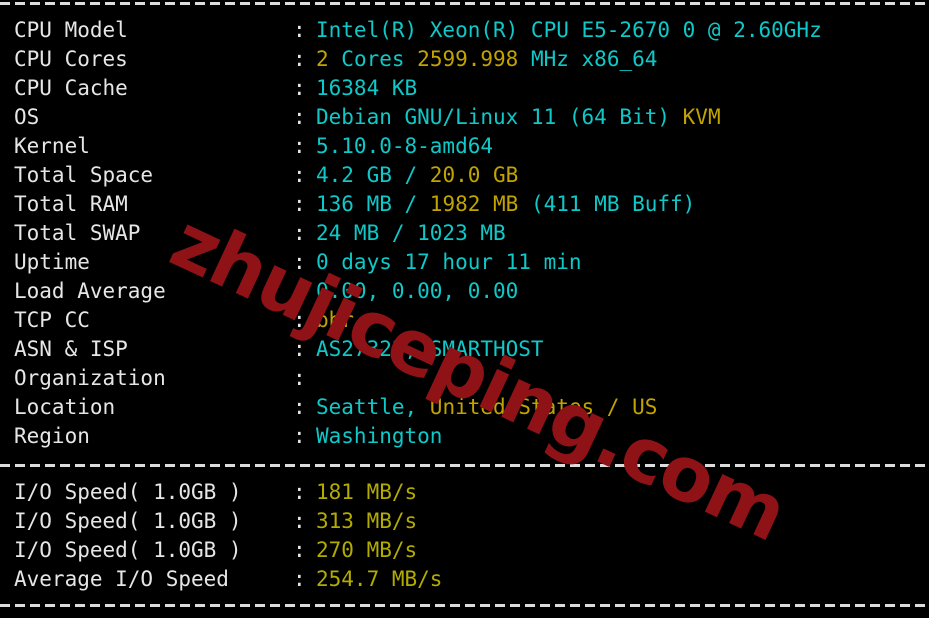 The width and height of the screenshot is (929, 618). What do you see at coordinates (71, 88) in the screenshot?
I see `sysinfo-label: CPU Cache` at bounding box center [71, 88].